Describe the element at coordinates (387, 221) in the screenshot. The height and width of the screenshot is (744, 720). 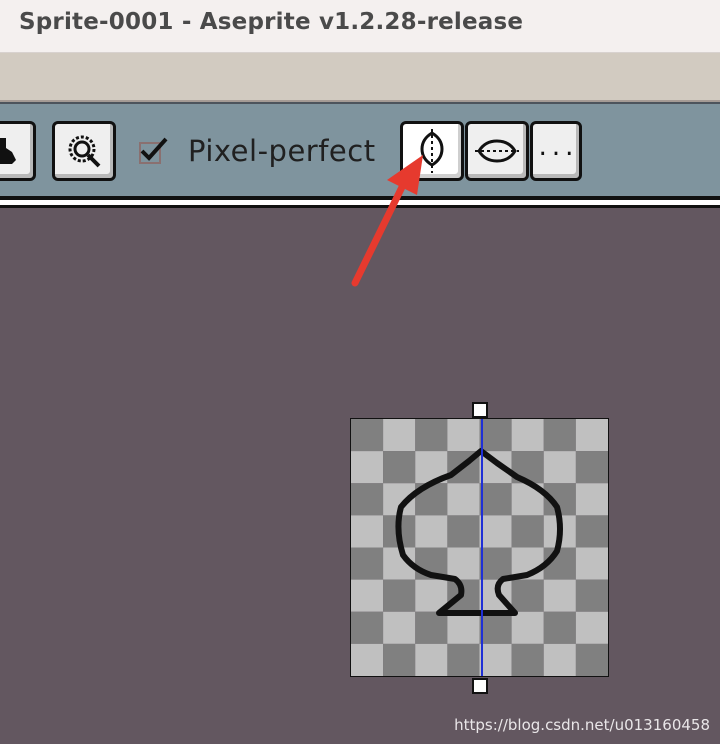
I see `annotation-arrow-icon` at that location.